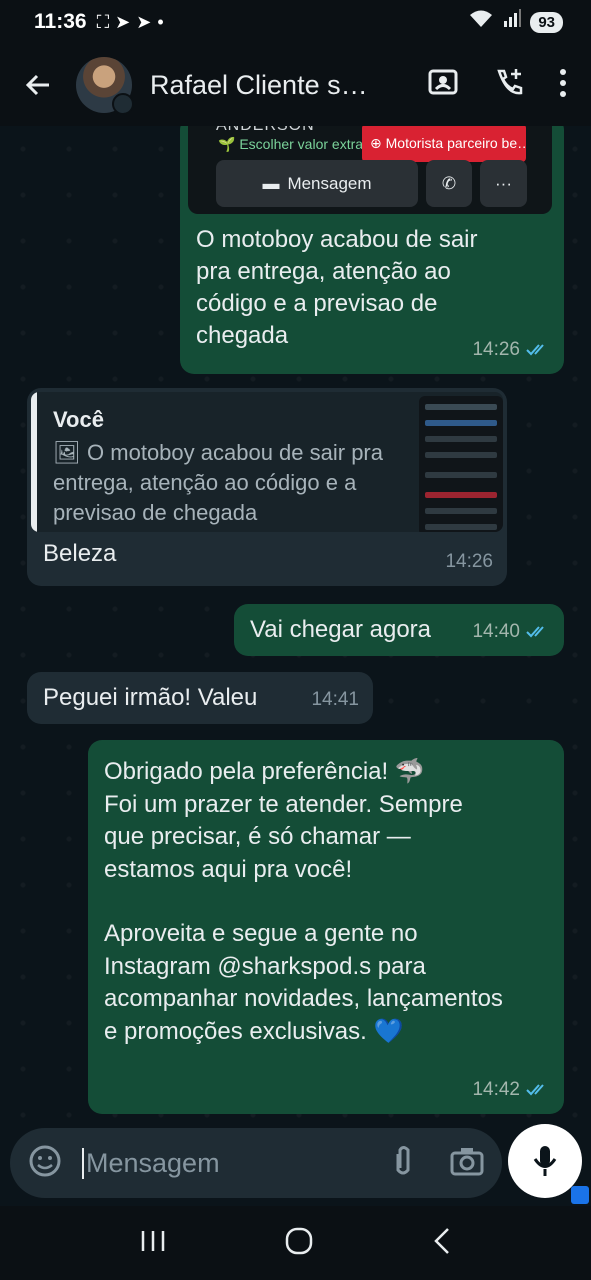  Describe the element at coordinates (512, 22) in the screenshot. I see `signal-icon` at that location.